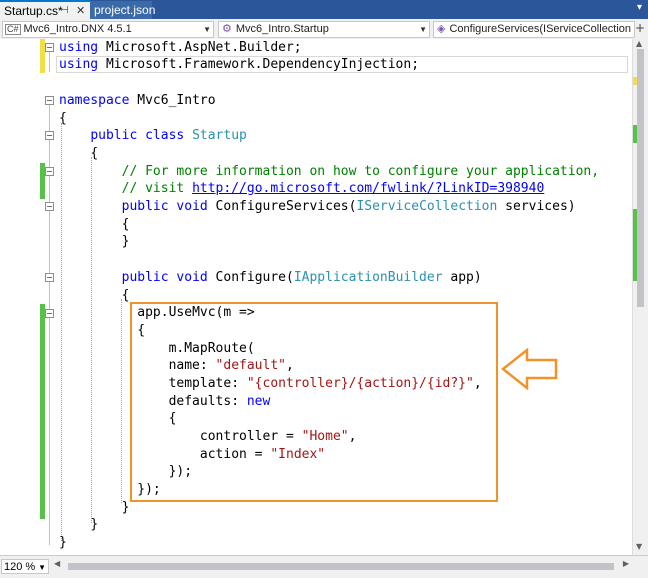  What do you see at coordinates (626, 563) in the screenshot?
I see `scroll-right-icon: ▶` at bounding box center [626, 563].